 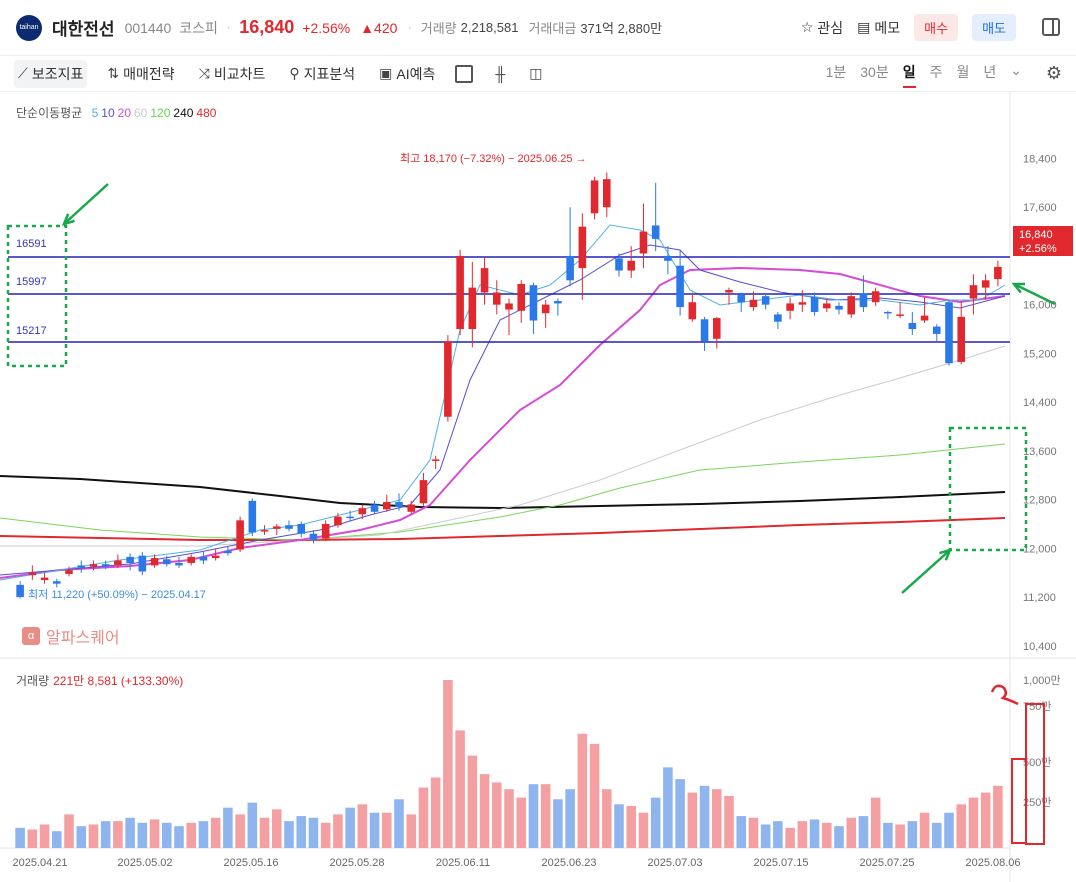 What do you see at coordinates (936, 27) in the screenshot?
I see `buy-button: 매수` at bounding box center [936, 27].